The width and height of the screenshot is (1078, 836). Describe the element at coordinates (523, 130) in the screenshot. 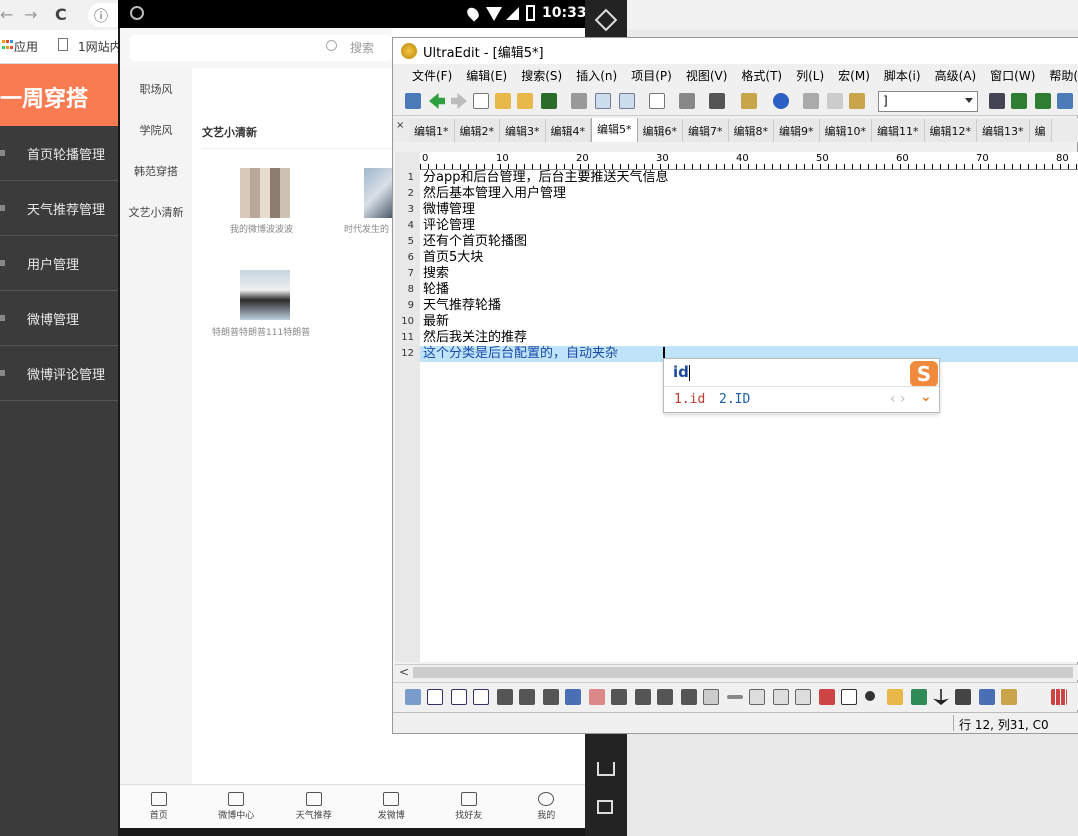

I see `file-tab: 编辑3*` at that location.